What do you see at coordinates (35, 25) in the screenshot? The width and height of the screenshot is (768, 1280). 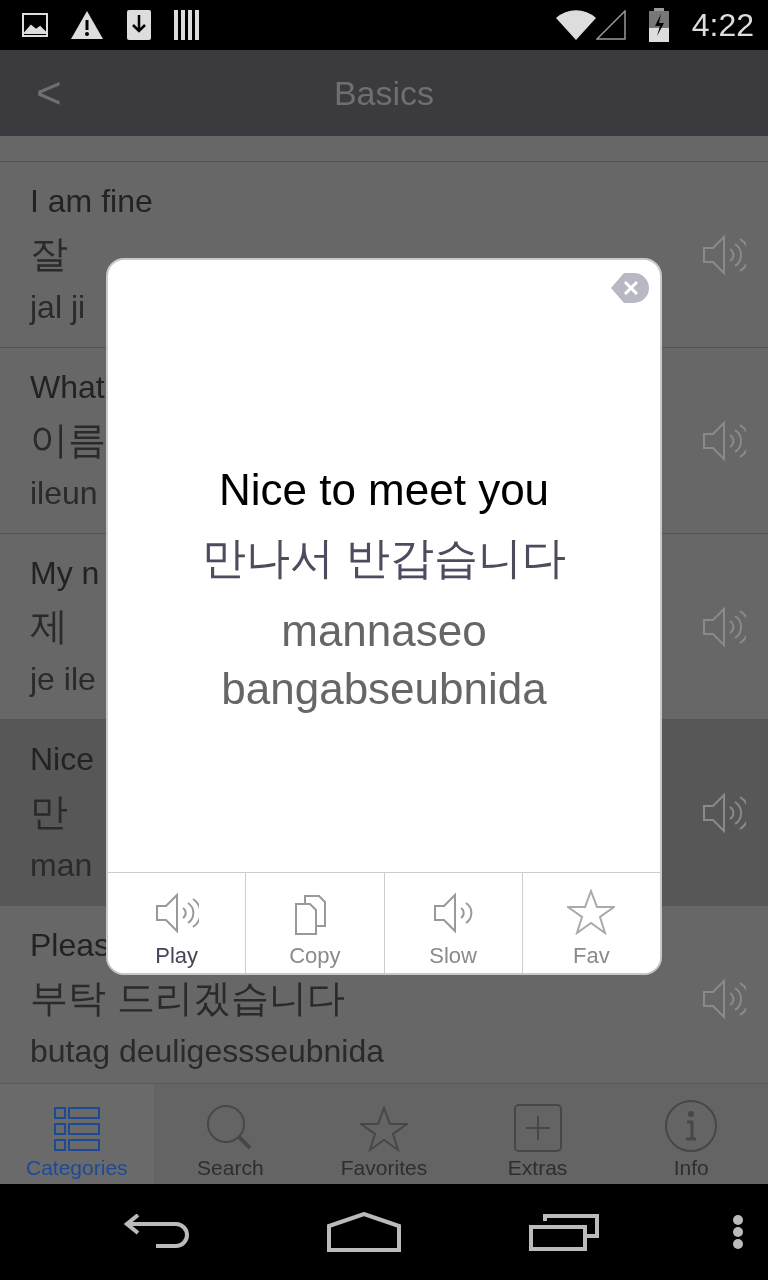 I see `image-icon` at bounding box center [35, 25].